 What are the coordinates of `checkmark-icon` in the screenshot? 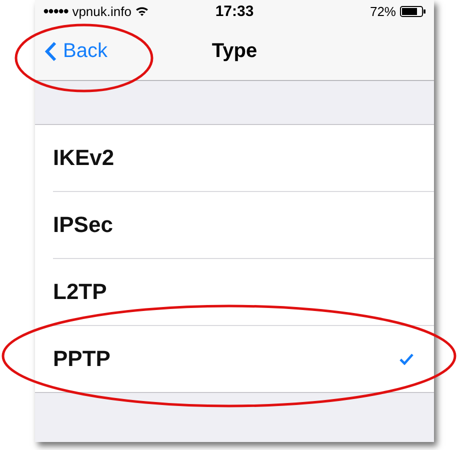 It's located at (406, 359).